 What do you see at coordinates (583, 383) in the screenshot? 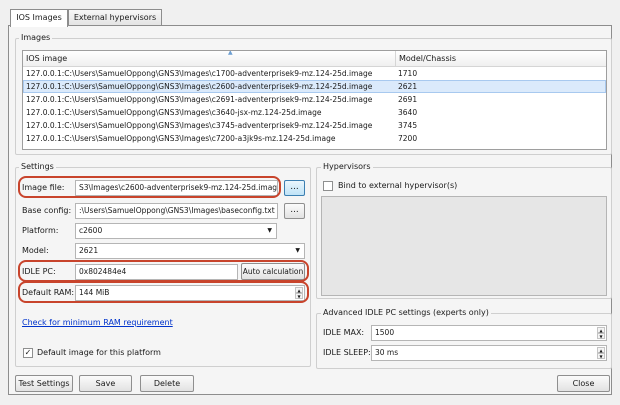
I see `close-button: Close` at bounding box center [583, 383].